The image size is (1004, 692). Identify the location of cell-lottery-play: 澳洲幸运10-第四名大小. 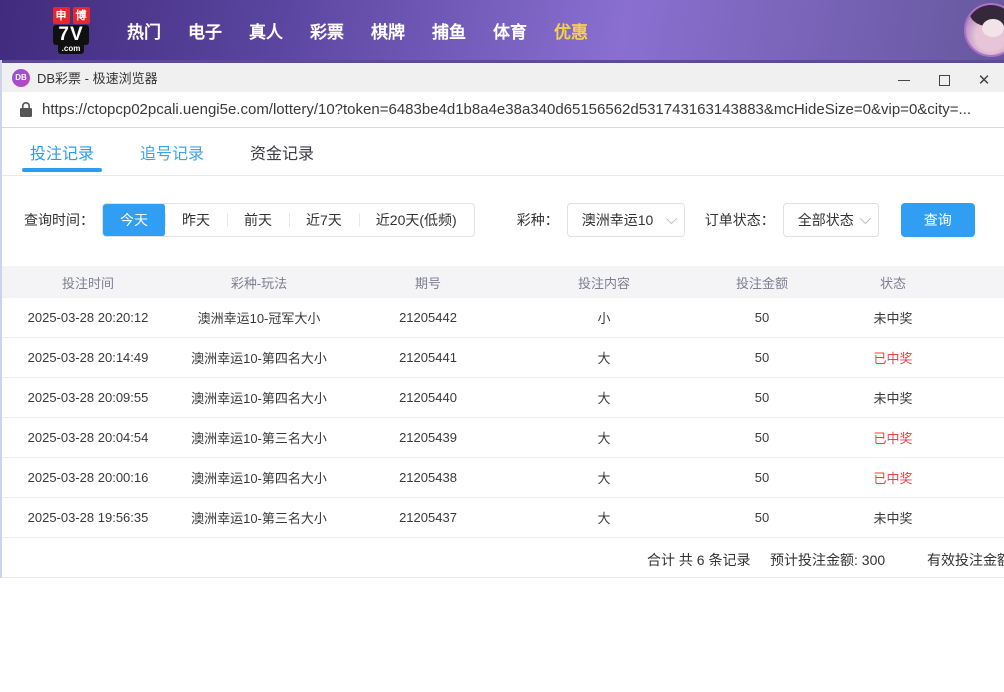
(259, 358).